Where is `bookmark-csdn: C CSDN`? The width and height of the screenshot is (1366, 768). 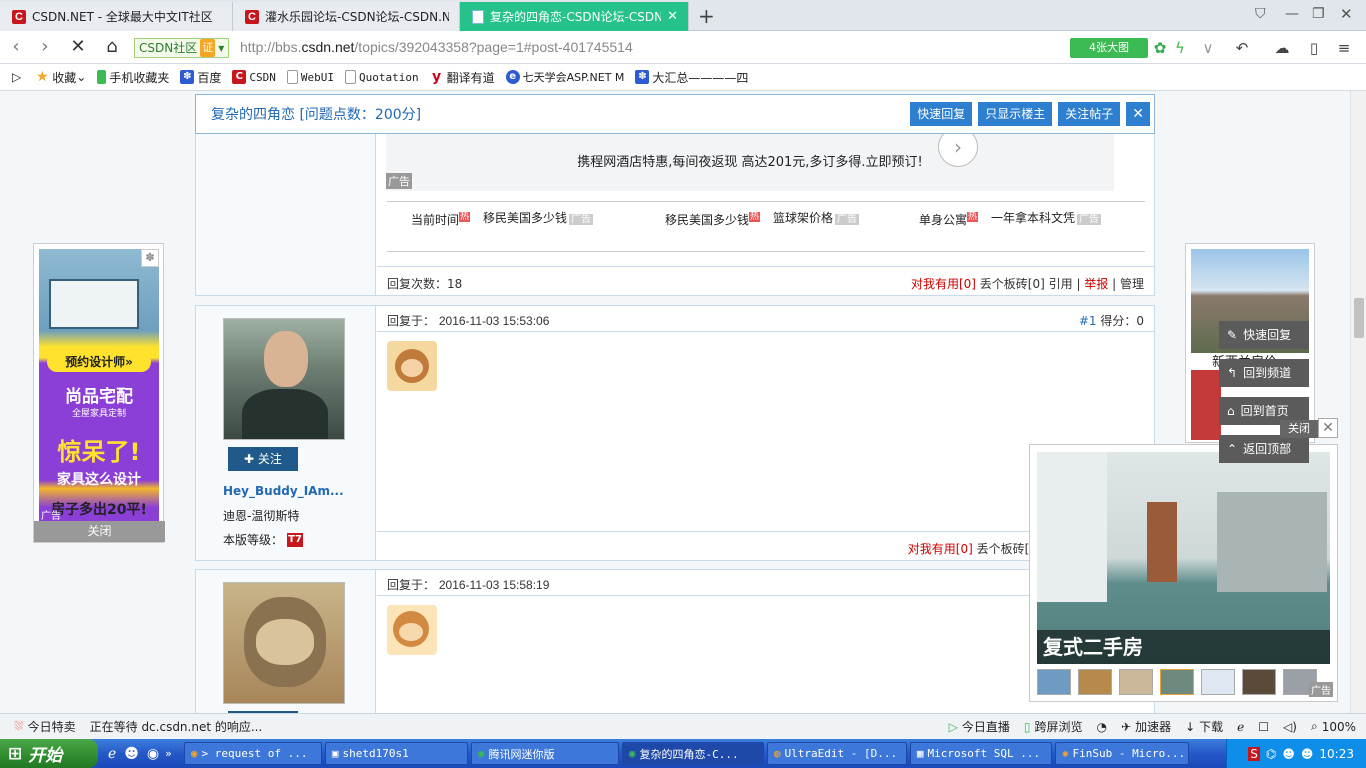 bookmark-csdn: C CSDN is located at coordinates (254, 77).